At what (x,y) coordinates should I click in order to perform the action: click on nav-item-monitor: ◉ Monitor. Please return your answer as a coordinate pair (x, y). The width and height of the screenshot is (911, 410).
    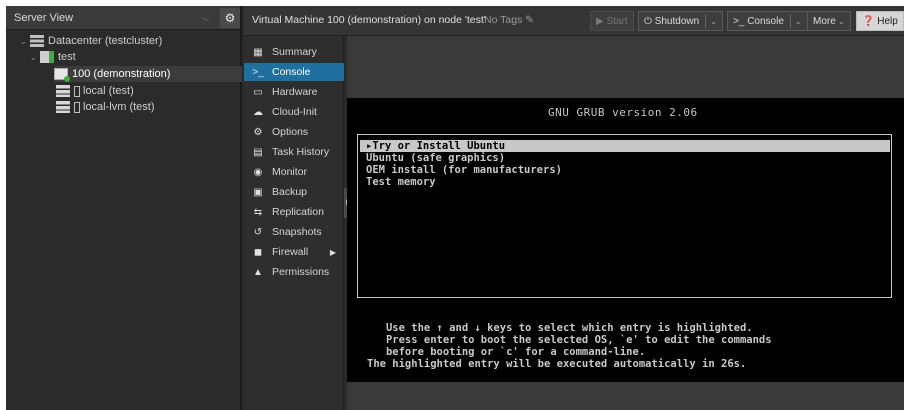
    Looking at the image, I should click on (294, 172).